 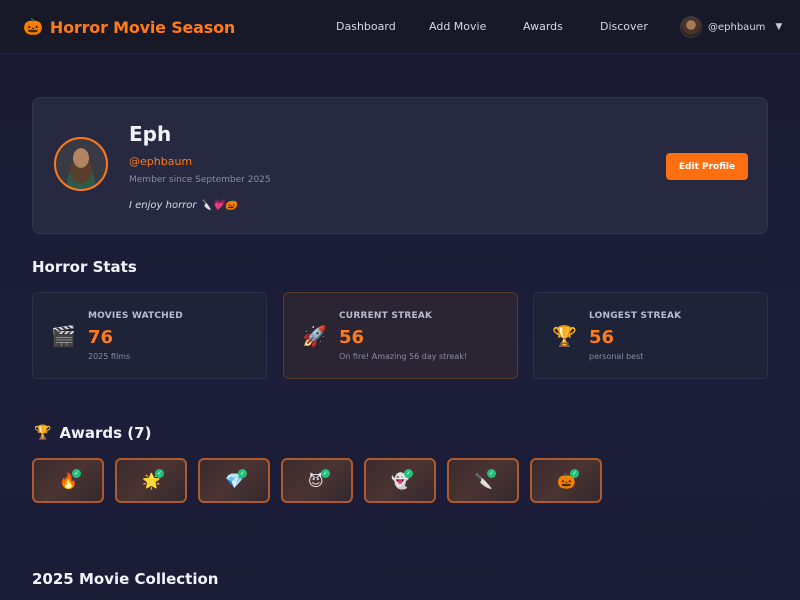 What do you see at coordinates (84, 267) in the screenshot?
I see `stats-heading: Horror Stats` at bounding box center [84, 267].